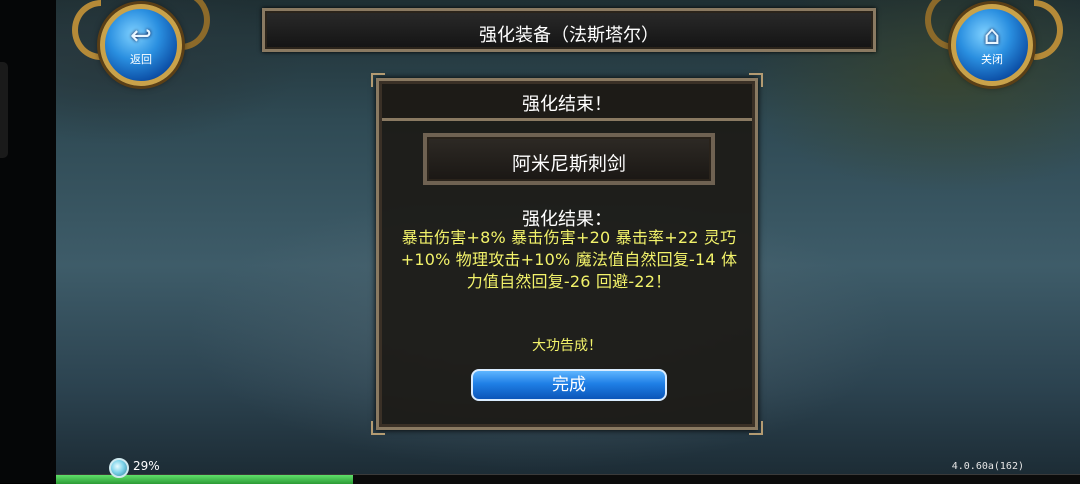 This screenshot has height=484, width=1080. Describe the element at coordinates (568, 164) in the screenshot. I see `item-name: 阿米尼斯刺剑` at that location.